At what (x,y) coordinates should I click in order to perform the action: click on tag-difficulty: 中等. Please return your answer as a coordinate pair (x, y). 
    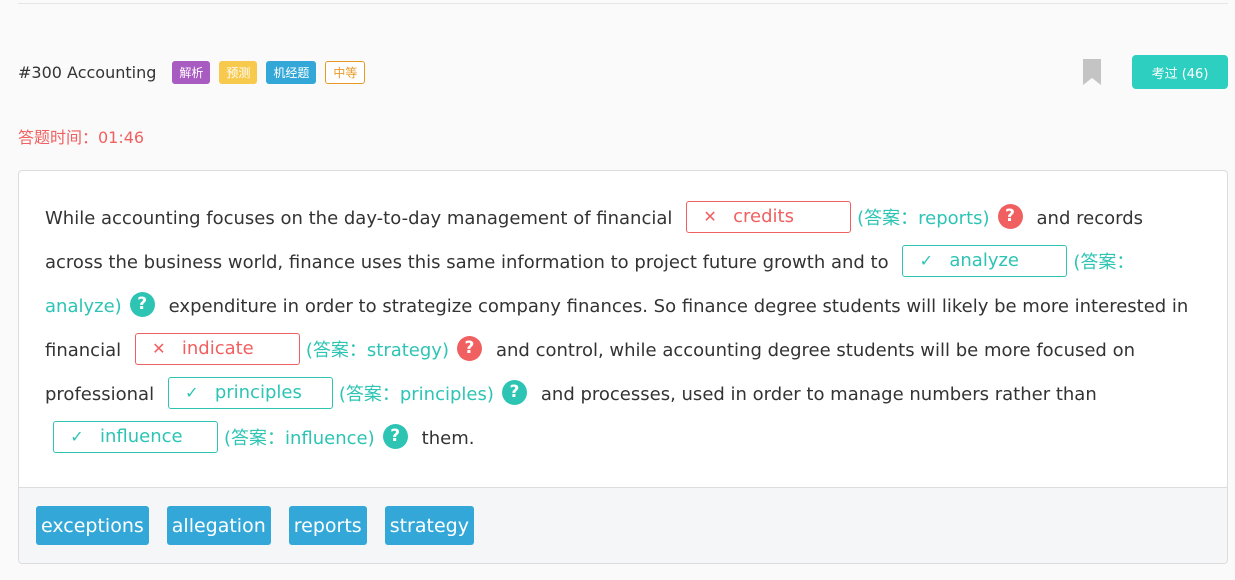
    Looking at the image, I should click on (345, 72).